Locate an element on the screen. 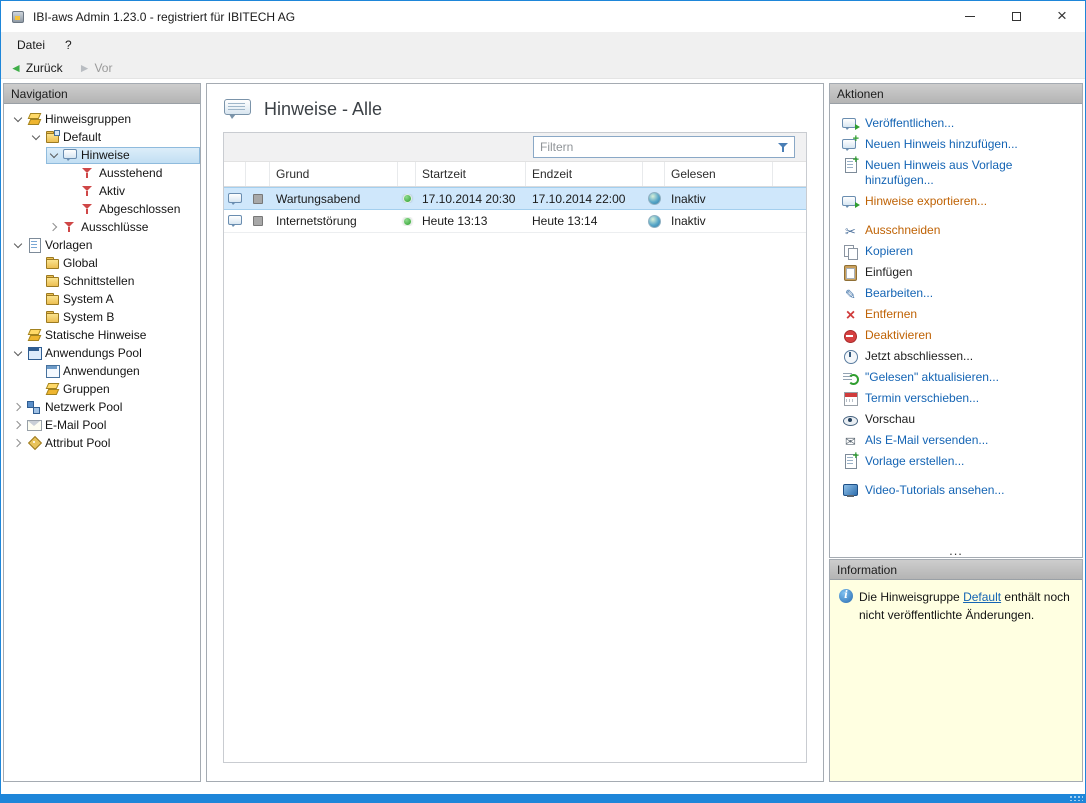 This screenshot has width=1086, height=803. resize-grip-icon is located at coordinates (1076, 798).